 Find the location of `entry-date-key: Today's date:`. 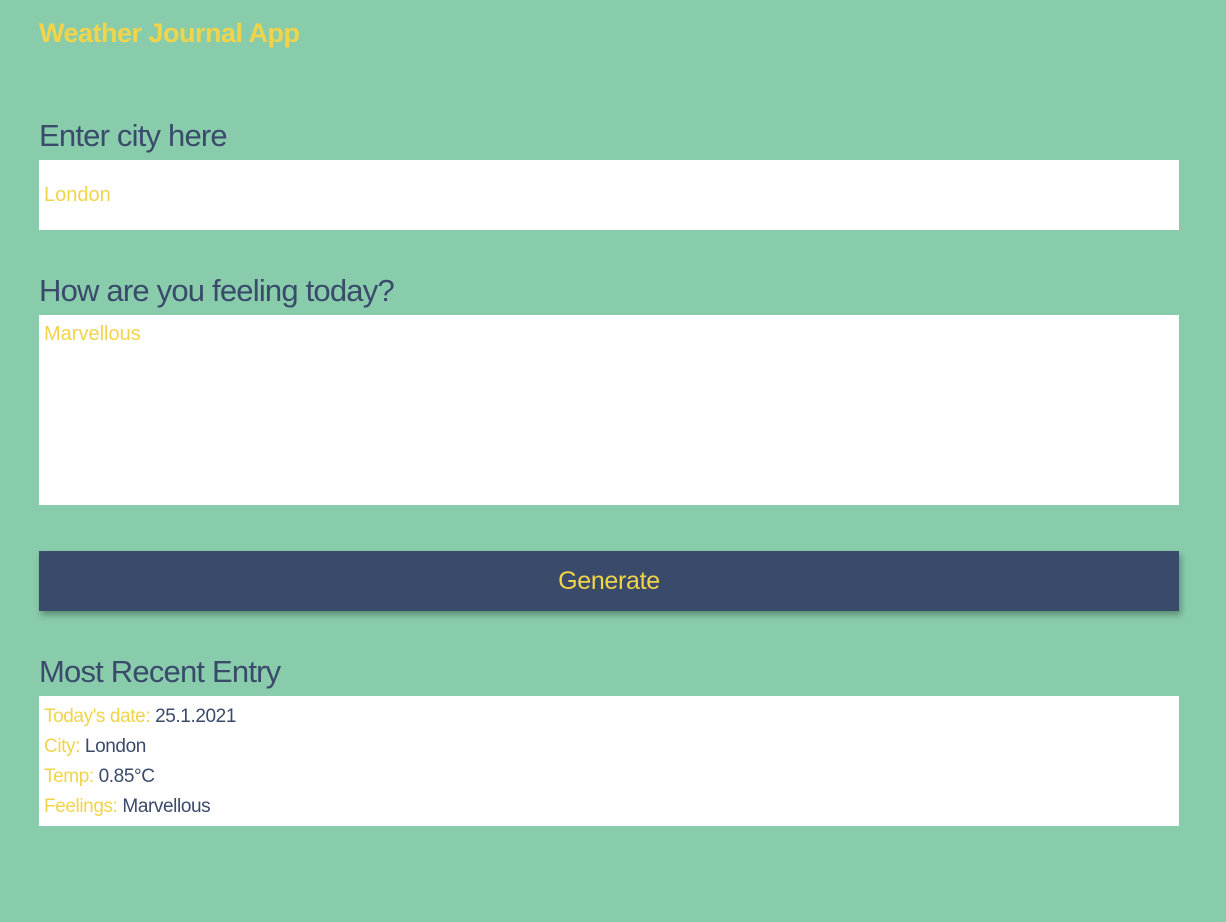

entry-date-key: Today's date: is located at coordinates (97, 716).